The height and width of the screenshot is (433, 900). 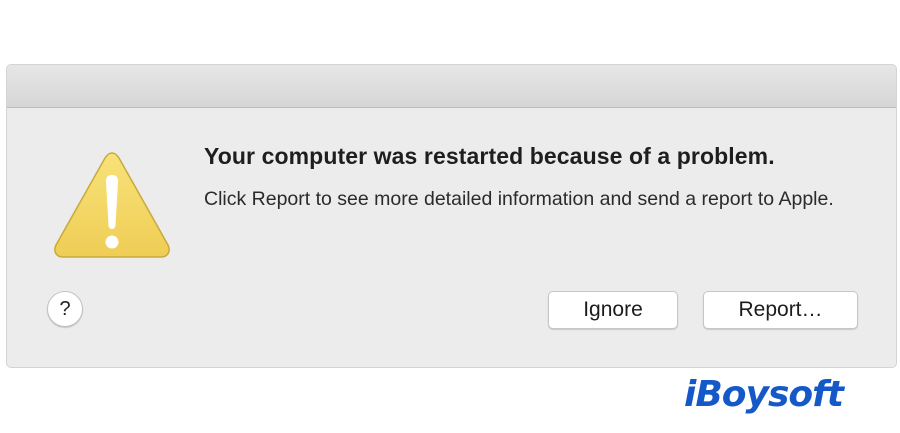 I want to click on brand-watermark: iBoysoft, so click(x=764, y=394).